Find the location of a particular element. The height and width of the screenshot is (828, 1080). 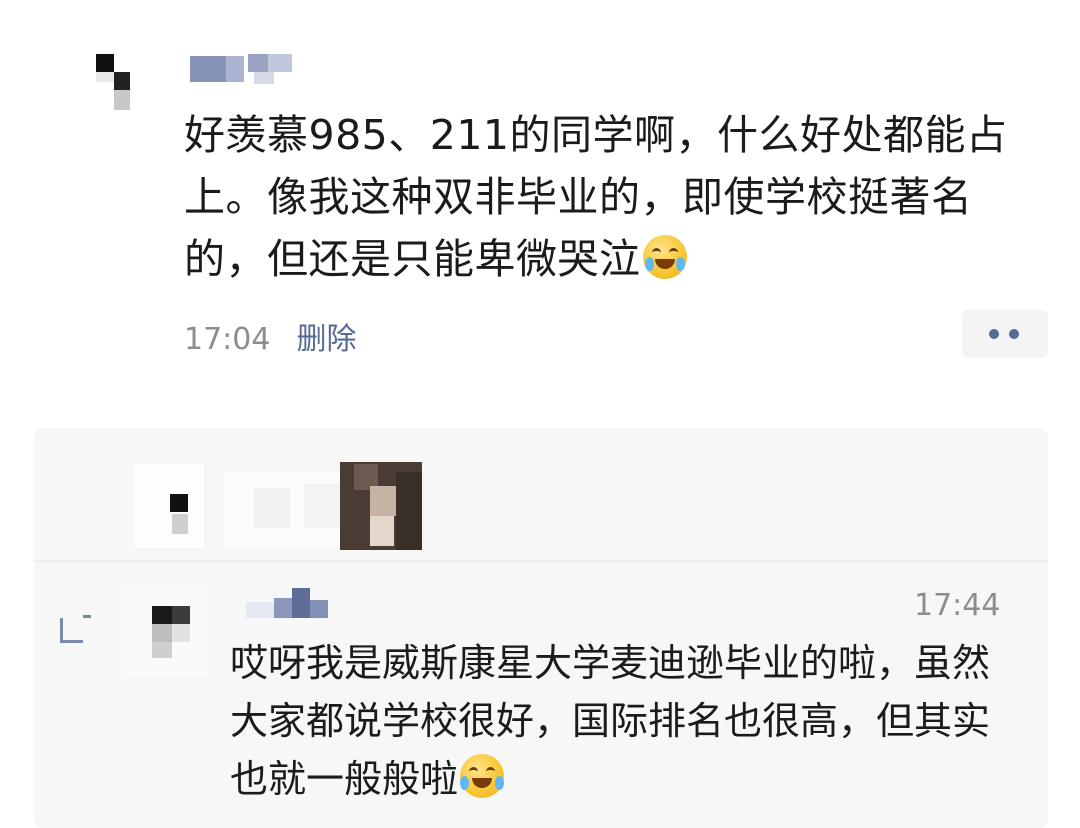

post-meta: 17:04 删除 is located at coordinates (270, 340).